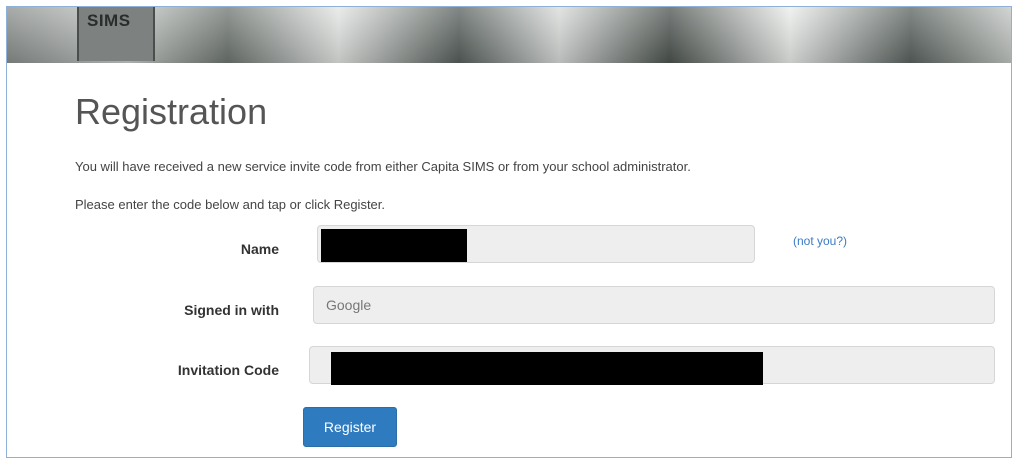 This screenshot has width=1018, height=463. I want to click on banner-overlay, so click(509, 35).